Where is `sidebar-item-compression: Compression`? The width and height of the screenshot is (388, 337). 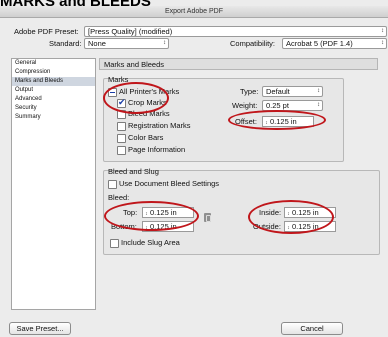
sidebar-item-compression: Compression is located at coordinates (53, 72).